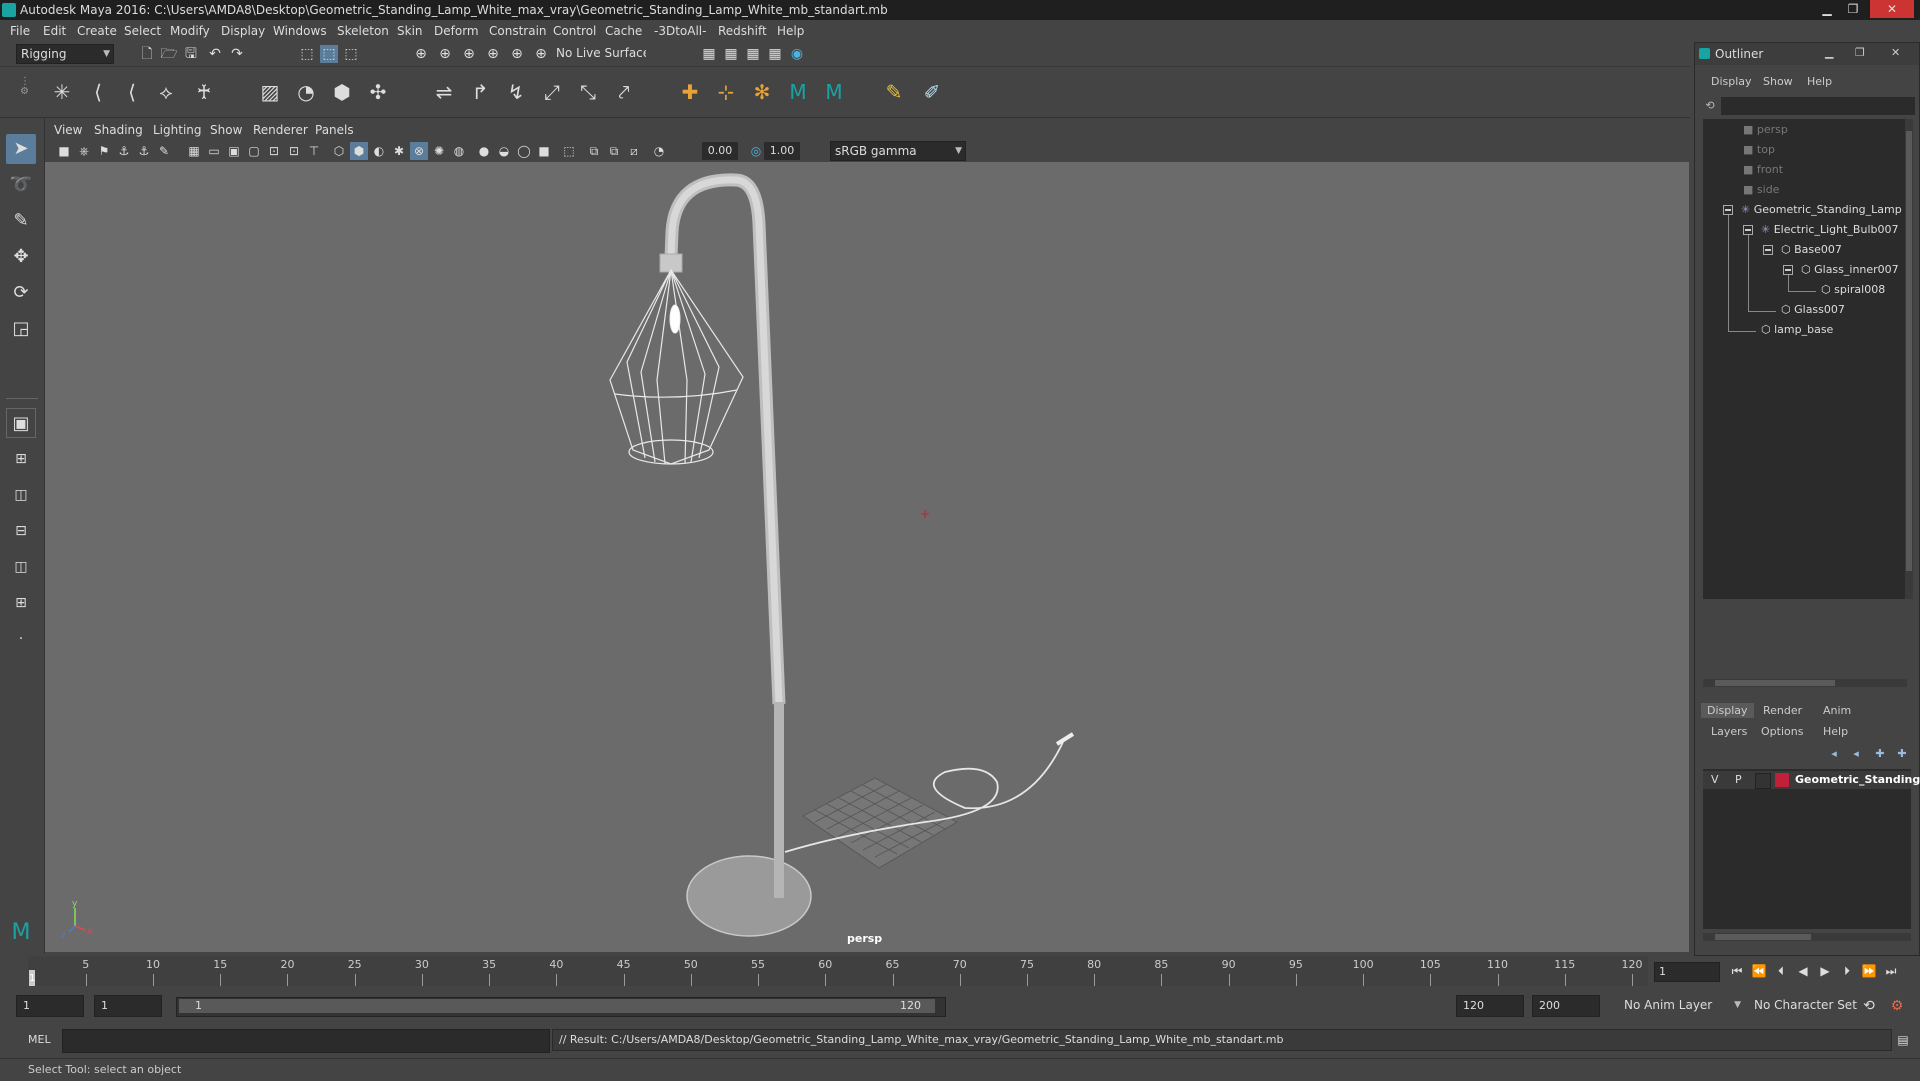 The width and height of the screenshot is (1920, 1081). Describe the element at coordinates (484, 151) in the screenshot. I see `screen-space-ao-icon: ●` at that location.